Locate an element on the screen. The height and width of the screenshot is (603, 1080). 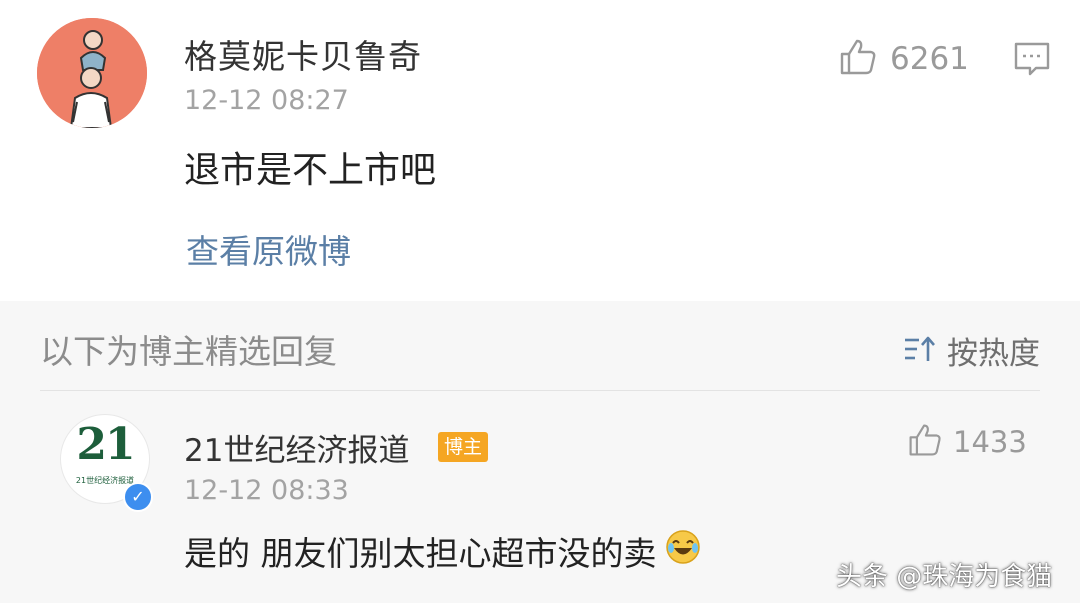
replies-heading: 以下为博主精选回复 is located at coordinates (188, 351).